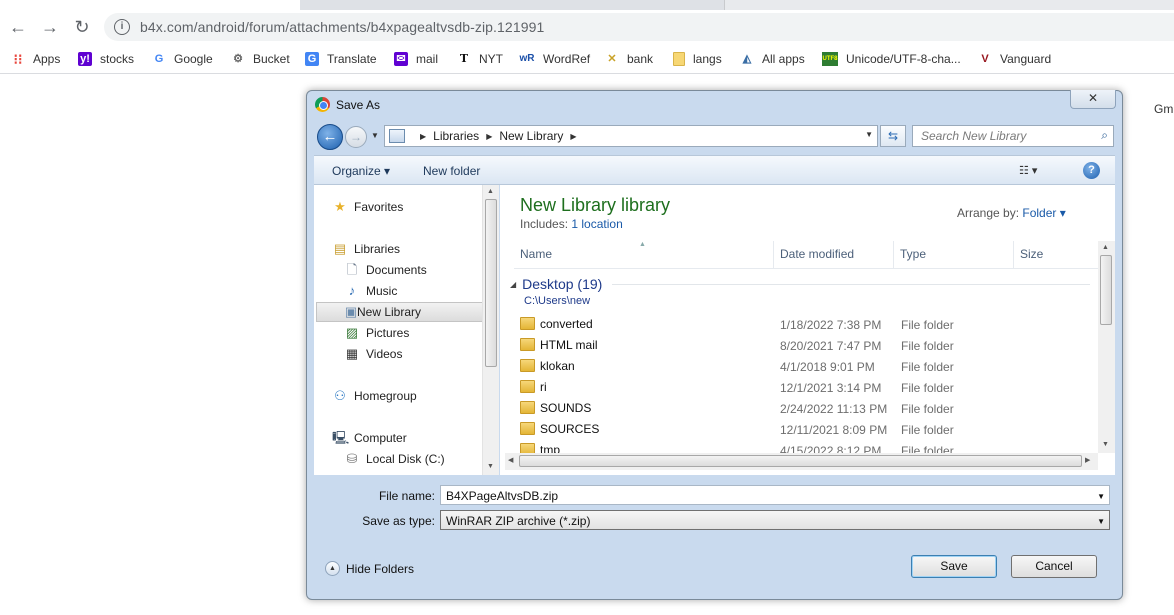  Describe the element at coordinates (1056, 255) in the screenshot. I see `column-size: Size` at that location.